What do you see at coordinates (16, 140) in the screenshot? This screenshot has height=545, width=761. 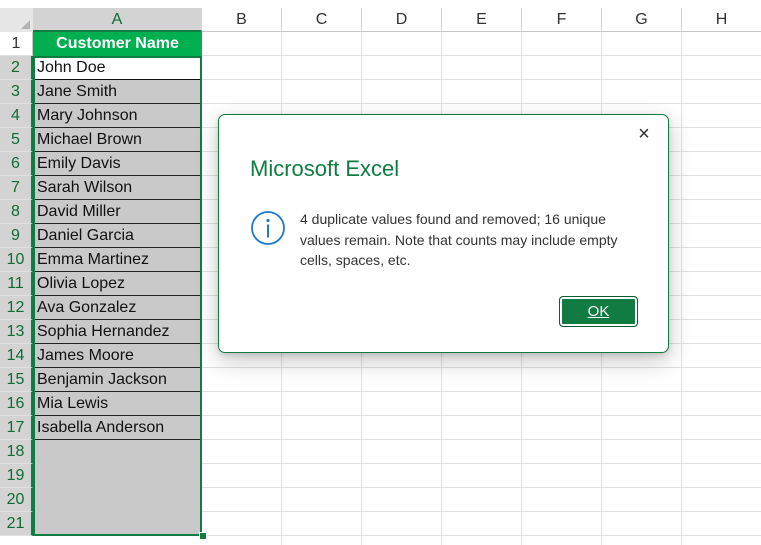 I see `row-header-5: 5` at bounding box center [16, 140].